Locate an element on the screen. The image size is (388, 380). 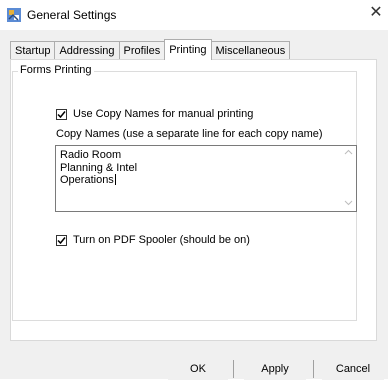
scroll-down-icon is located at coordinates (348, 204).